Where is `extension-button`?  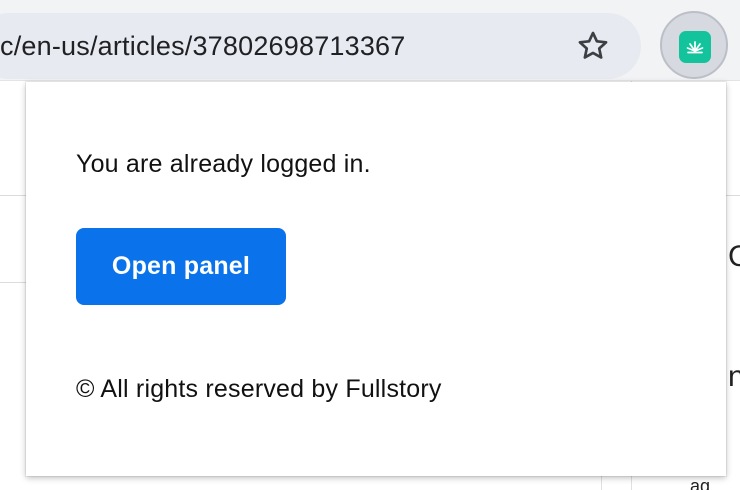 extension-button is located at coordinates (694, 45).